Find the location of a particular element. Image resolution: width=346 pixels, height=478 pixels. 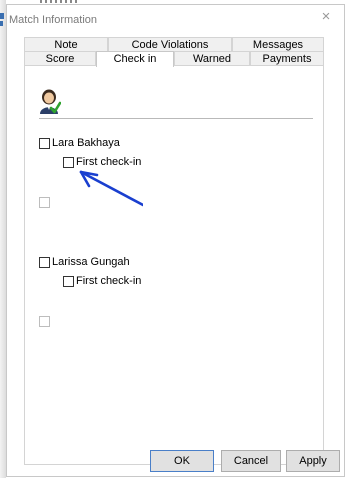

tab-messages: Messages is located at coordinates (278, 44).